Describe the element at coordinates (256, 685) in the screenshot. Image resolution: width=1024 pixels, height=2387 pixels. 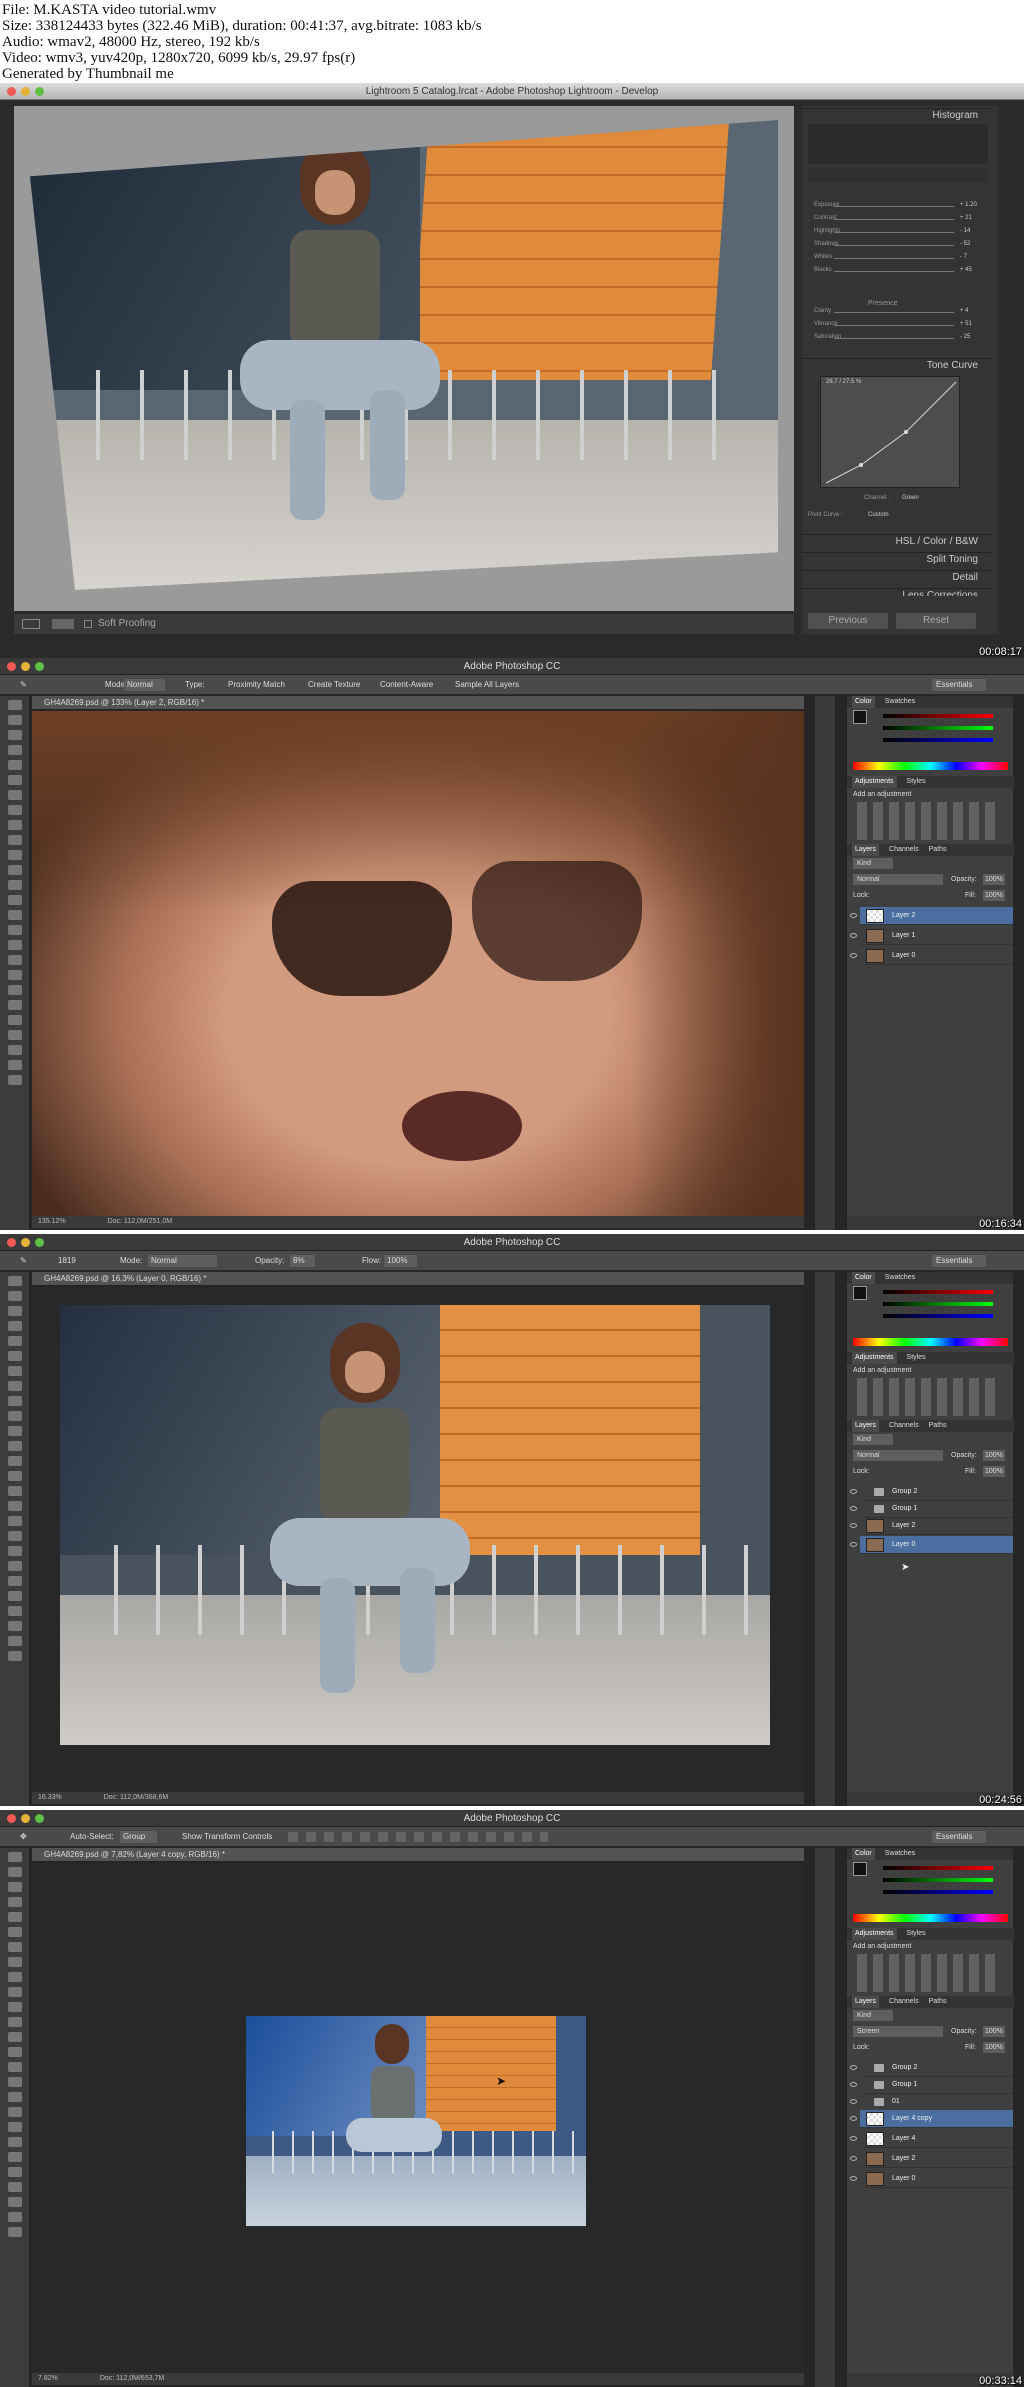
I see `proximity-radio: Proximity Match` at that location.